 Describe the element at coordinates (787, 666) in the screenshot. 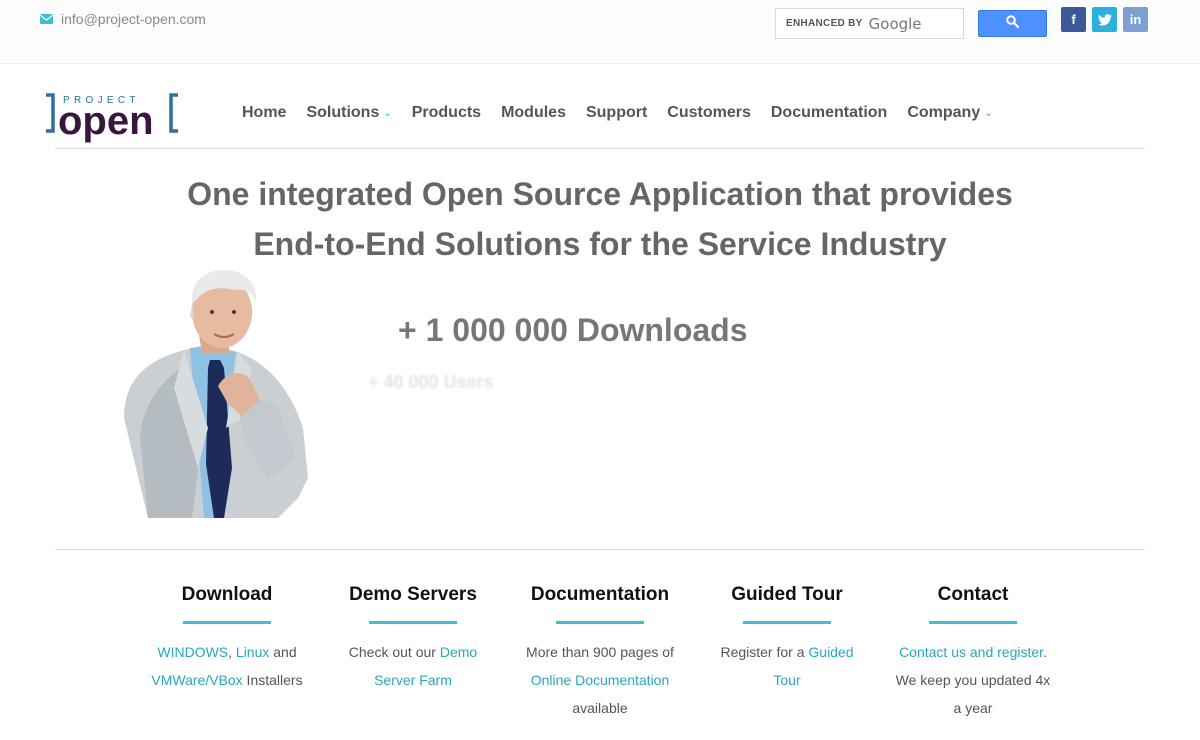

I see `feature-tour-text: Register for a Guided Tour` at that location.